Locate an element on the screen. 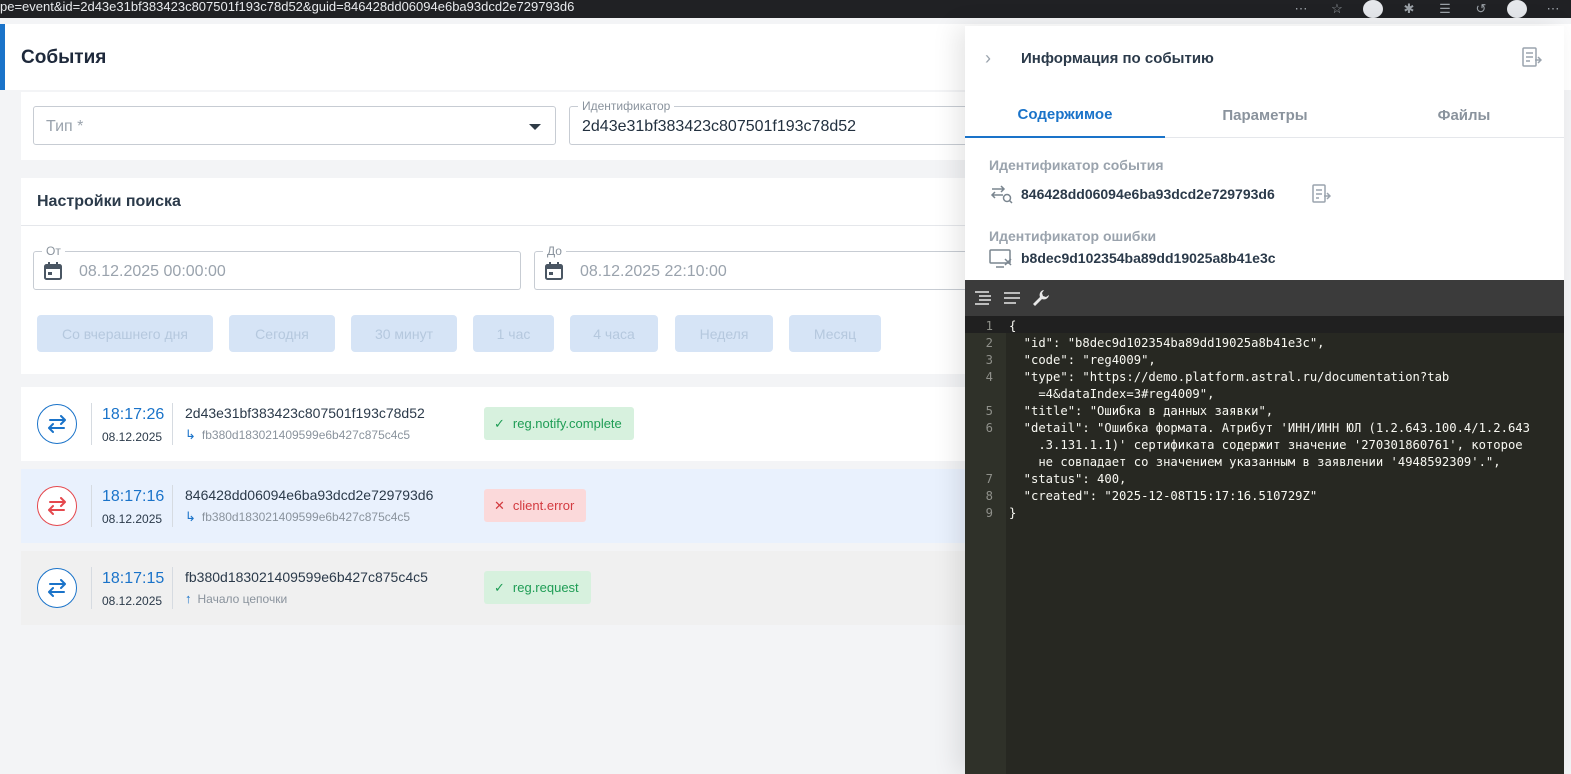 The width and height of the screenshot is (1571, 774). history-icon: ↺ is located at coordinates (1481, 9).